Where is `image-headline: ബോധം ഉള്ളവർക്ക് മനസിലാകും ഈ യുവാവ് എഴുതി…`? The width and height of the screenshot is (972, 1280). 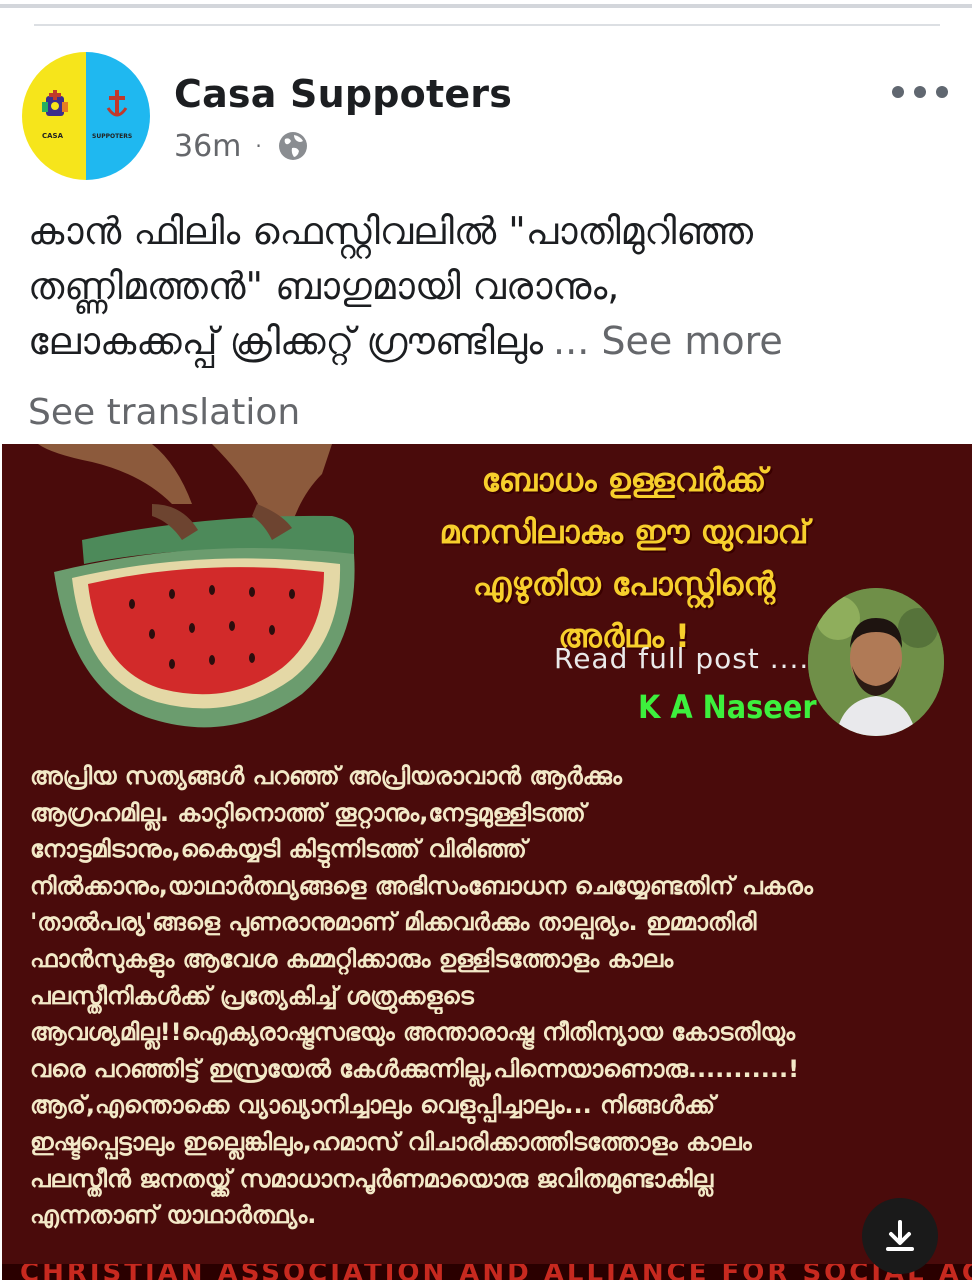 image-headline: ബോധം ഉള്ളവർക്ക് മനസിലാകും ഈ യുവാവ് എഴുതി… is located at coordinates (624, 558).